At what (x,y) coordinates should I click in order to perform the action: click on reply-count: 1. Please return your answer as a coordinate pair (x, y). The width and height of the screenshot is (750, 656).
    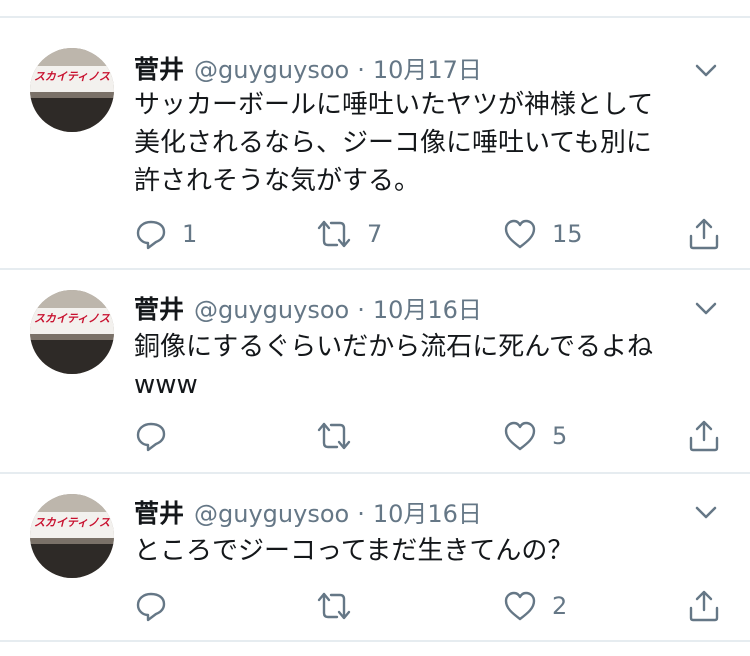
    Looking at the image, I should click on (190, 234).